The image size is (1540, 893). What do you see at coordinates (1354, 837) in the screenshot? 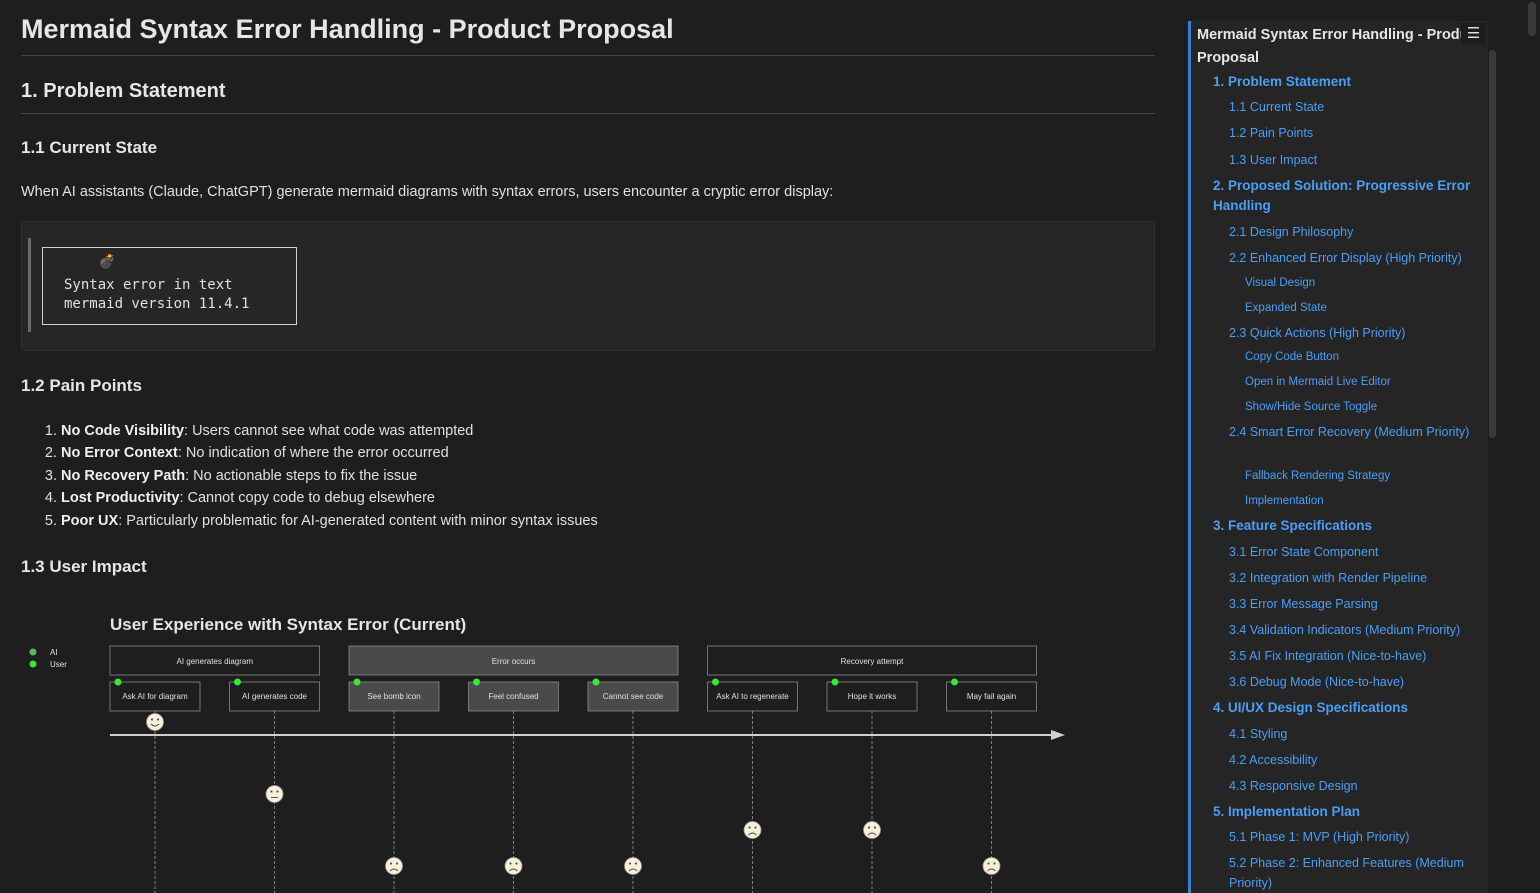
I see `toc-link: 5.1 Phase 1: MVP (High Priority)` at bounding box center [1354, 837].